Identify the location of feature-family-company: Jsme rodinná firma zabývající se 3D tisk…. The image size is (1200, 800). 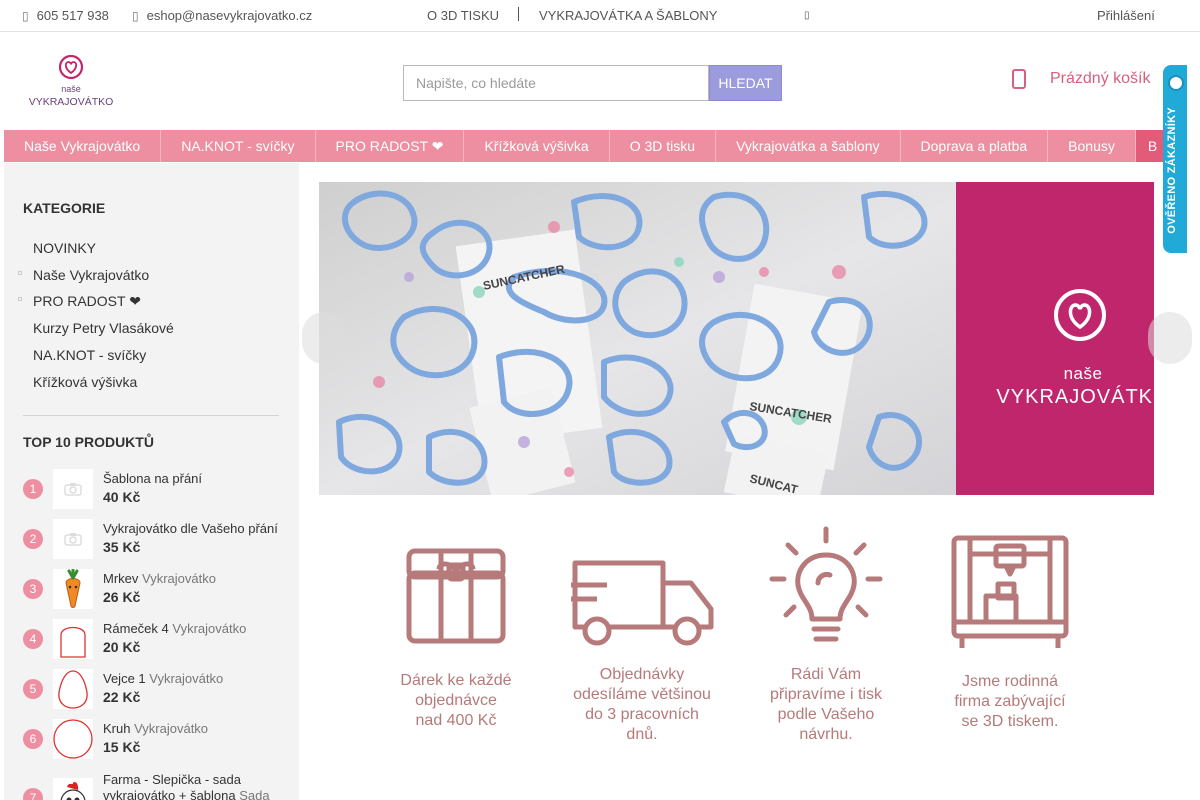
(1010, 632).